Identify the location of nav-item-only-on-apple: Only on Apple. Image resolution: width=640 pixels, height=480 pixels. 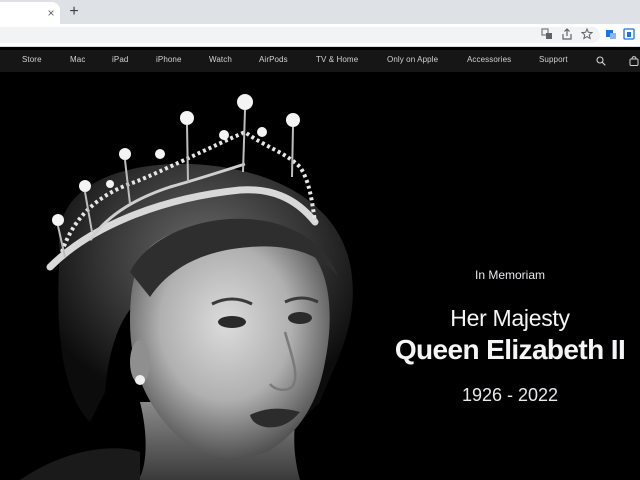
(412, 59).